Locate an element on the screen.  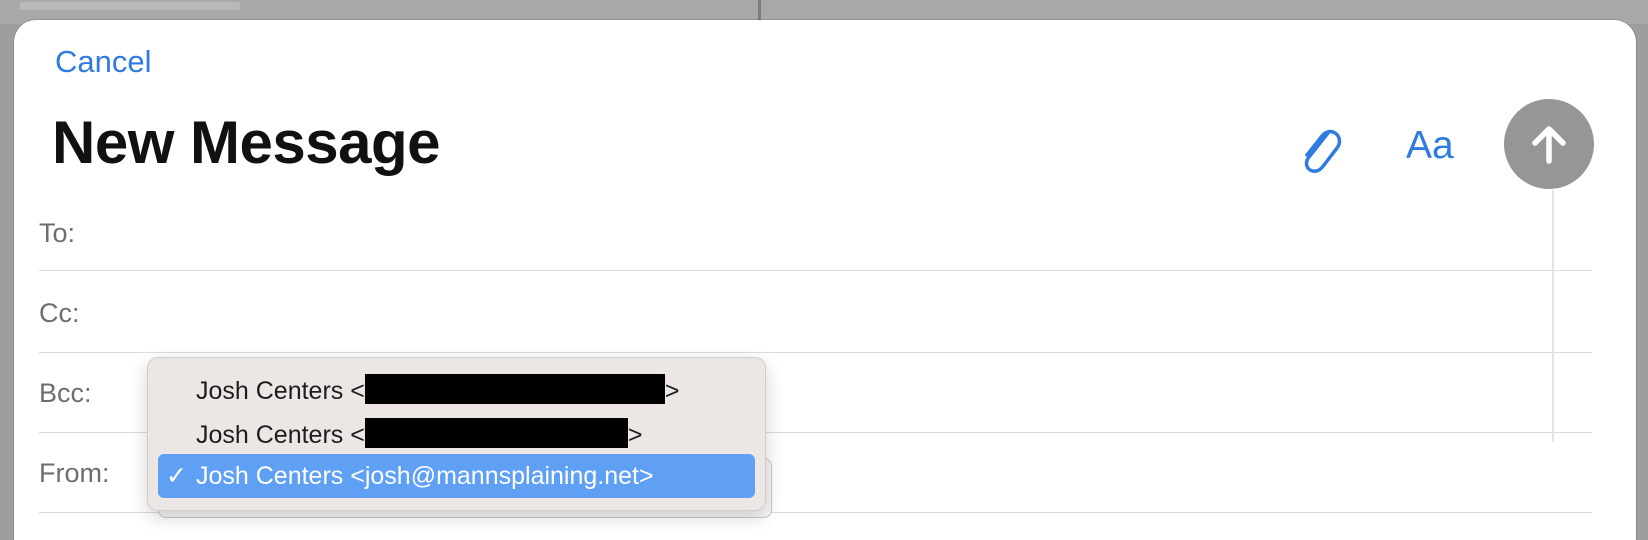
from-option-label: Josh Centers <josh@mannsplaining.net> is located at coordinates (425, 476).